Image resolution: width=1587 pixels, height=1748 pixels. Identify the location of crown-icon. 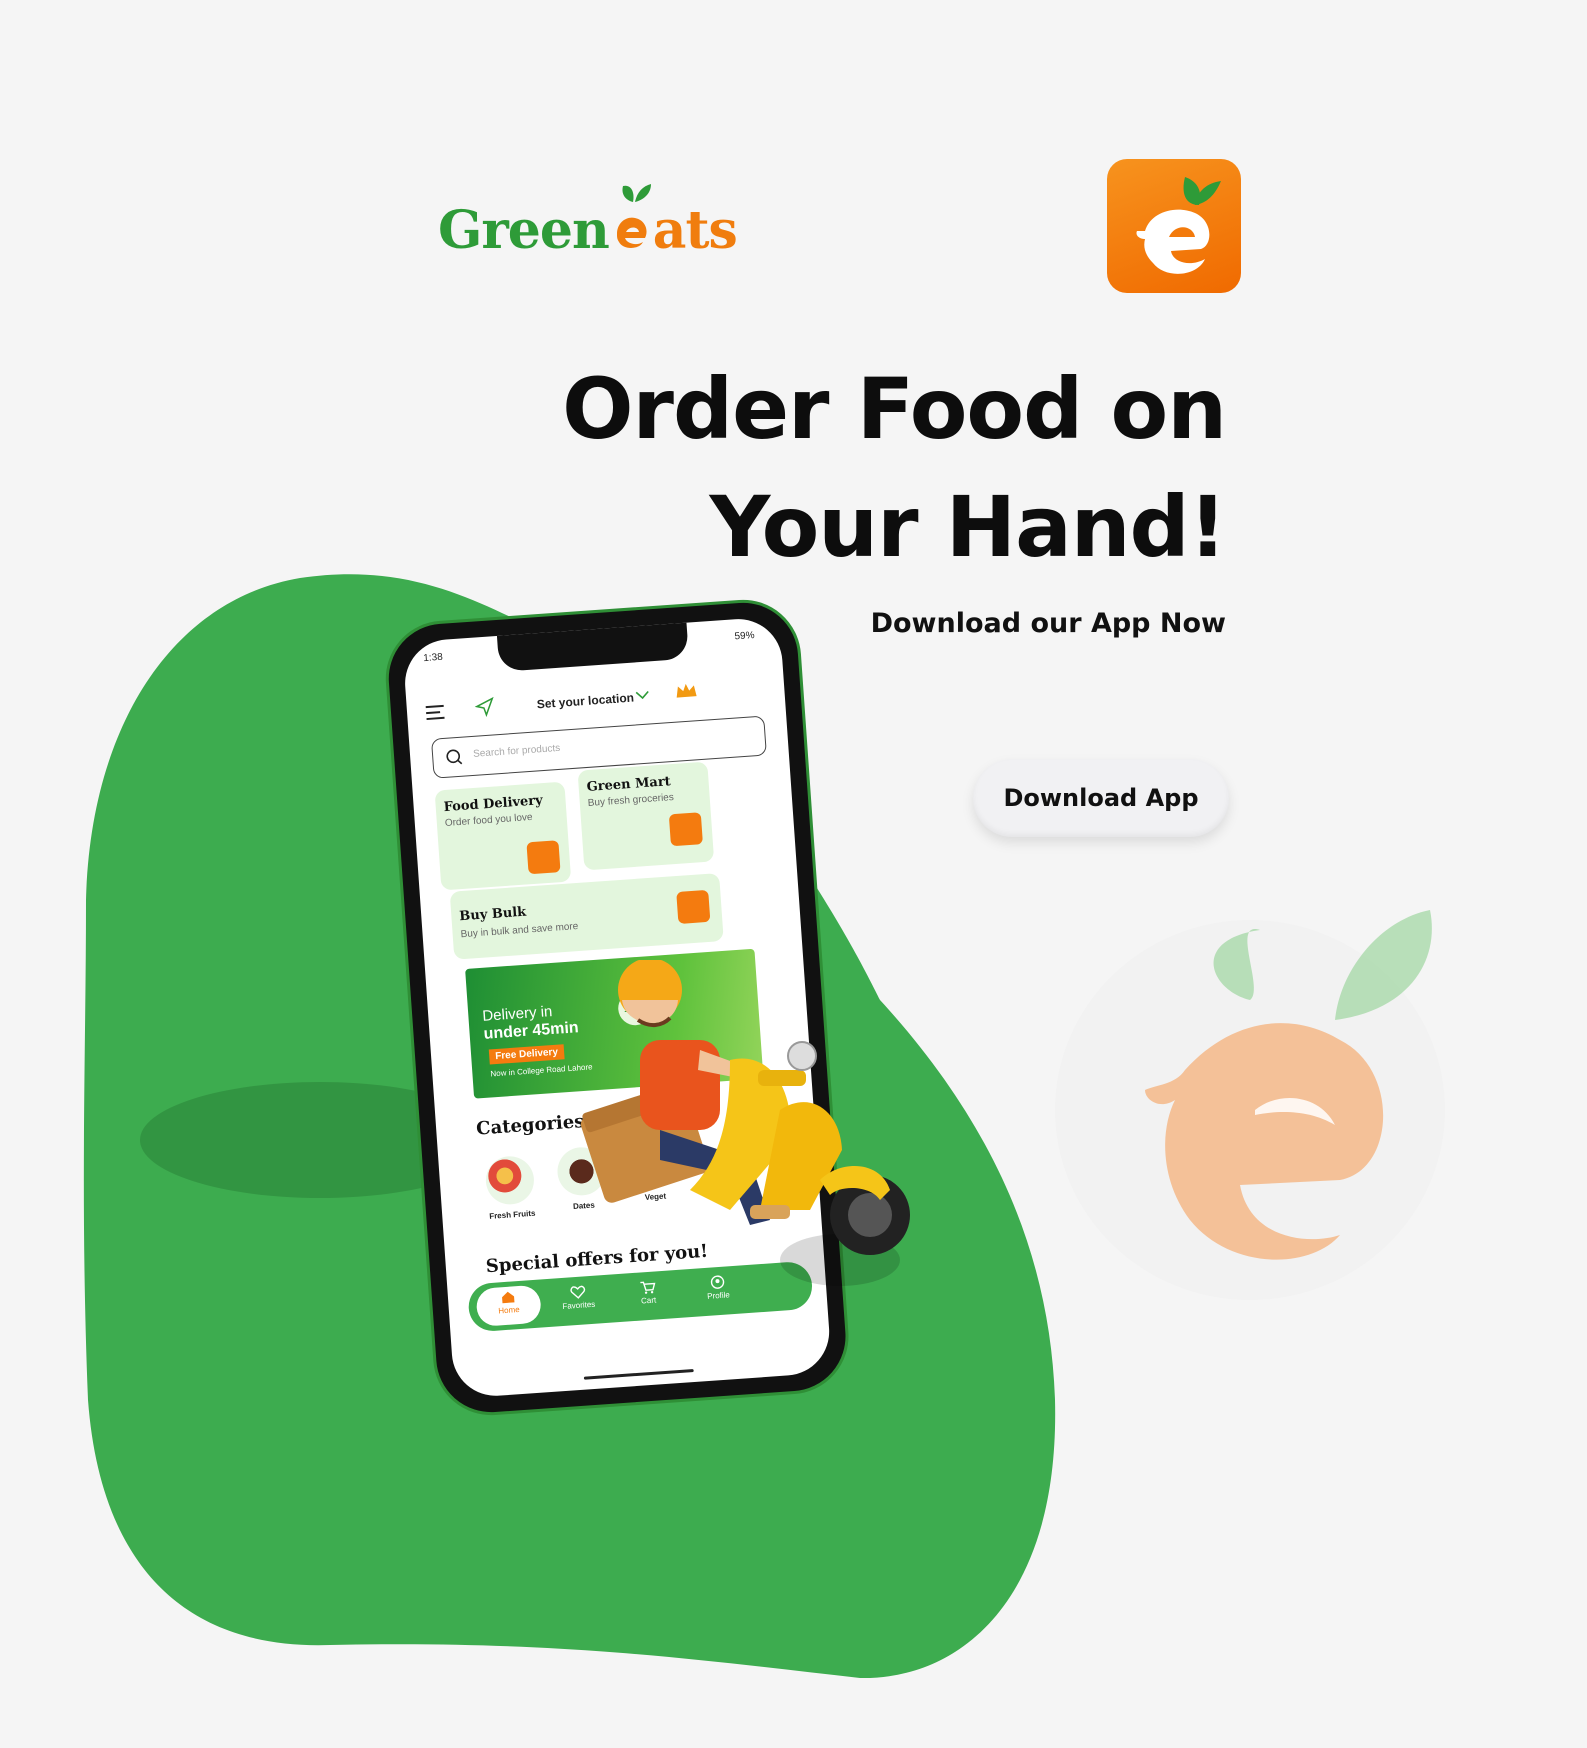
(686, 691).